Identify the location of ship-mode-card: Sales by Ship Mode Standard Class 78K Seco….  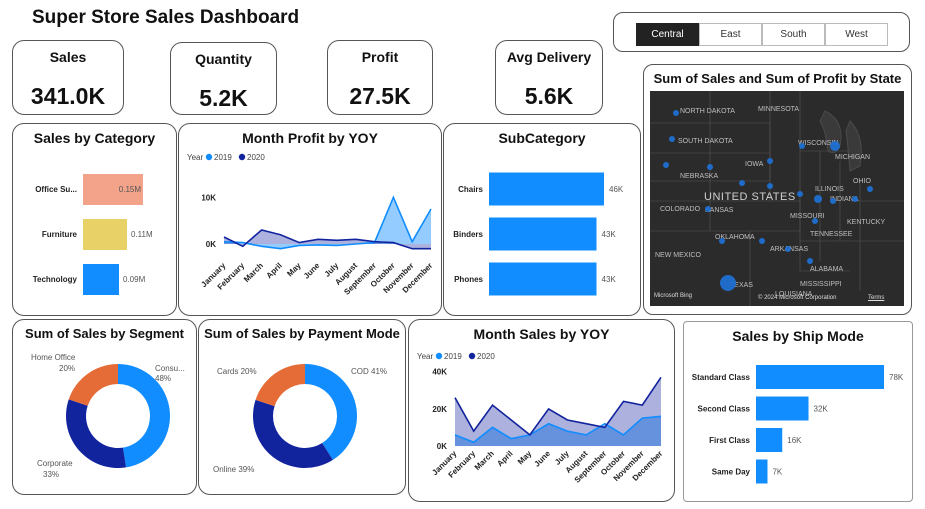
(798, 411).